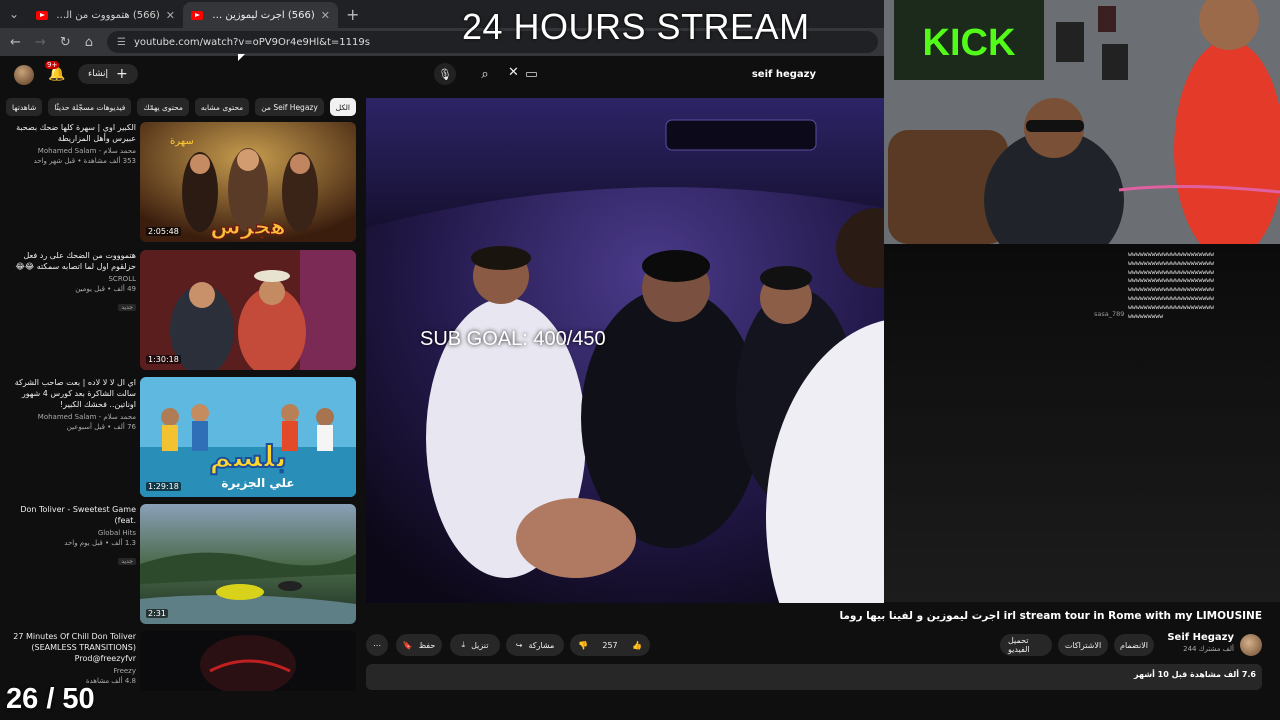 Image resolution: width=1280 pixels, height=720 pixels. What do you see at coordinates (636, 26) in the screenshot?
I see `stream-title-overlay: 24 HOURS STREAM` at bounding box center [636, 26].